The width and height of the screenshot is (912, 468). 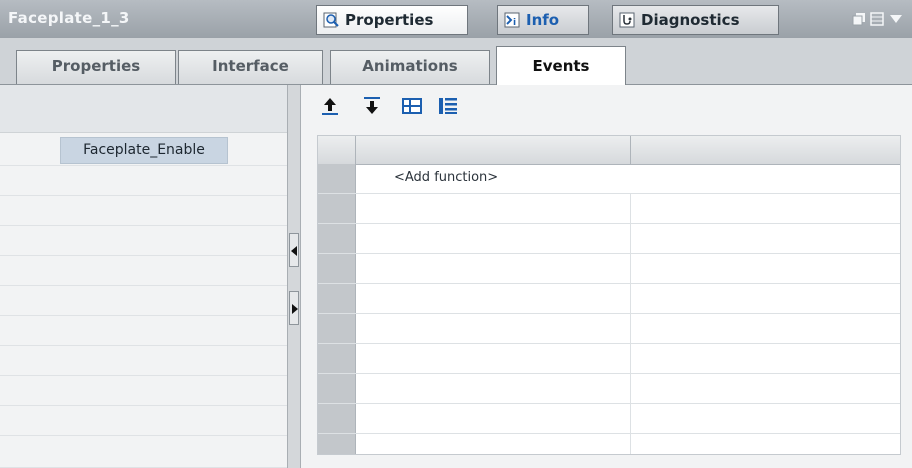 I want to click on arrow-left-icon, so click(x=294, y=251).